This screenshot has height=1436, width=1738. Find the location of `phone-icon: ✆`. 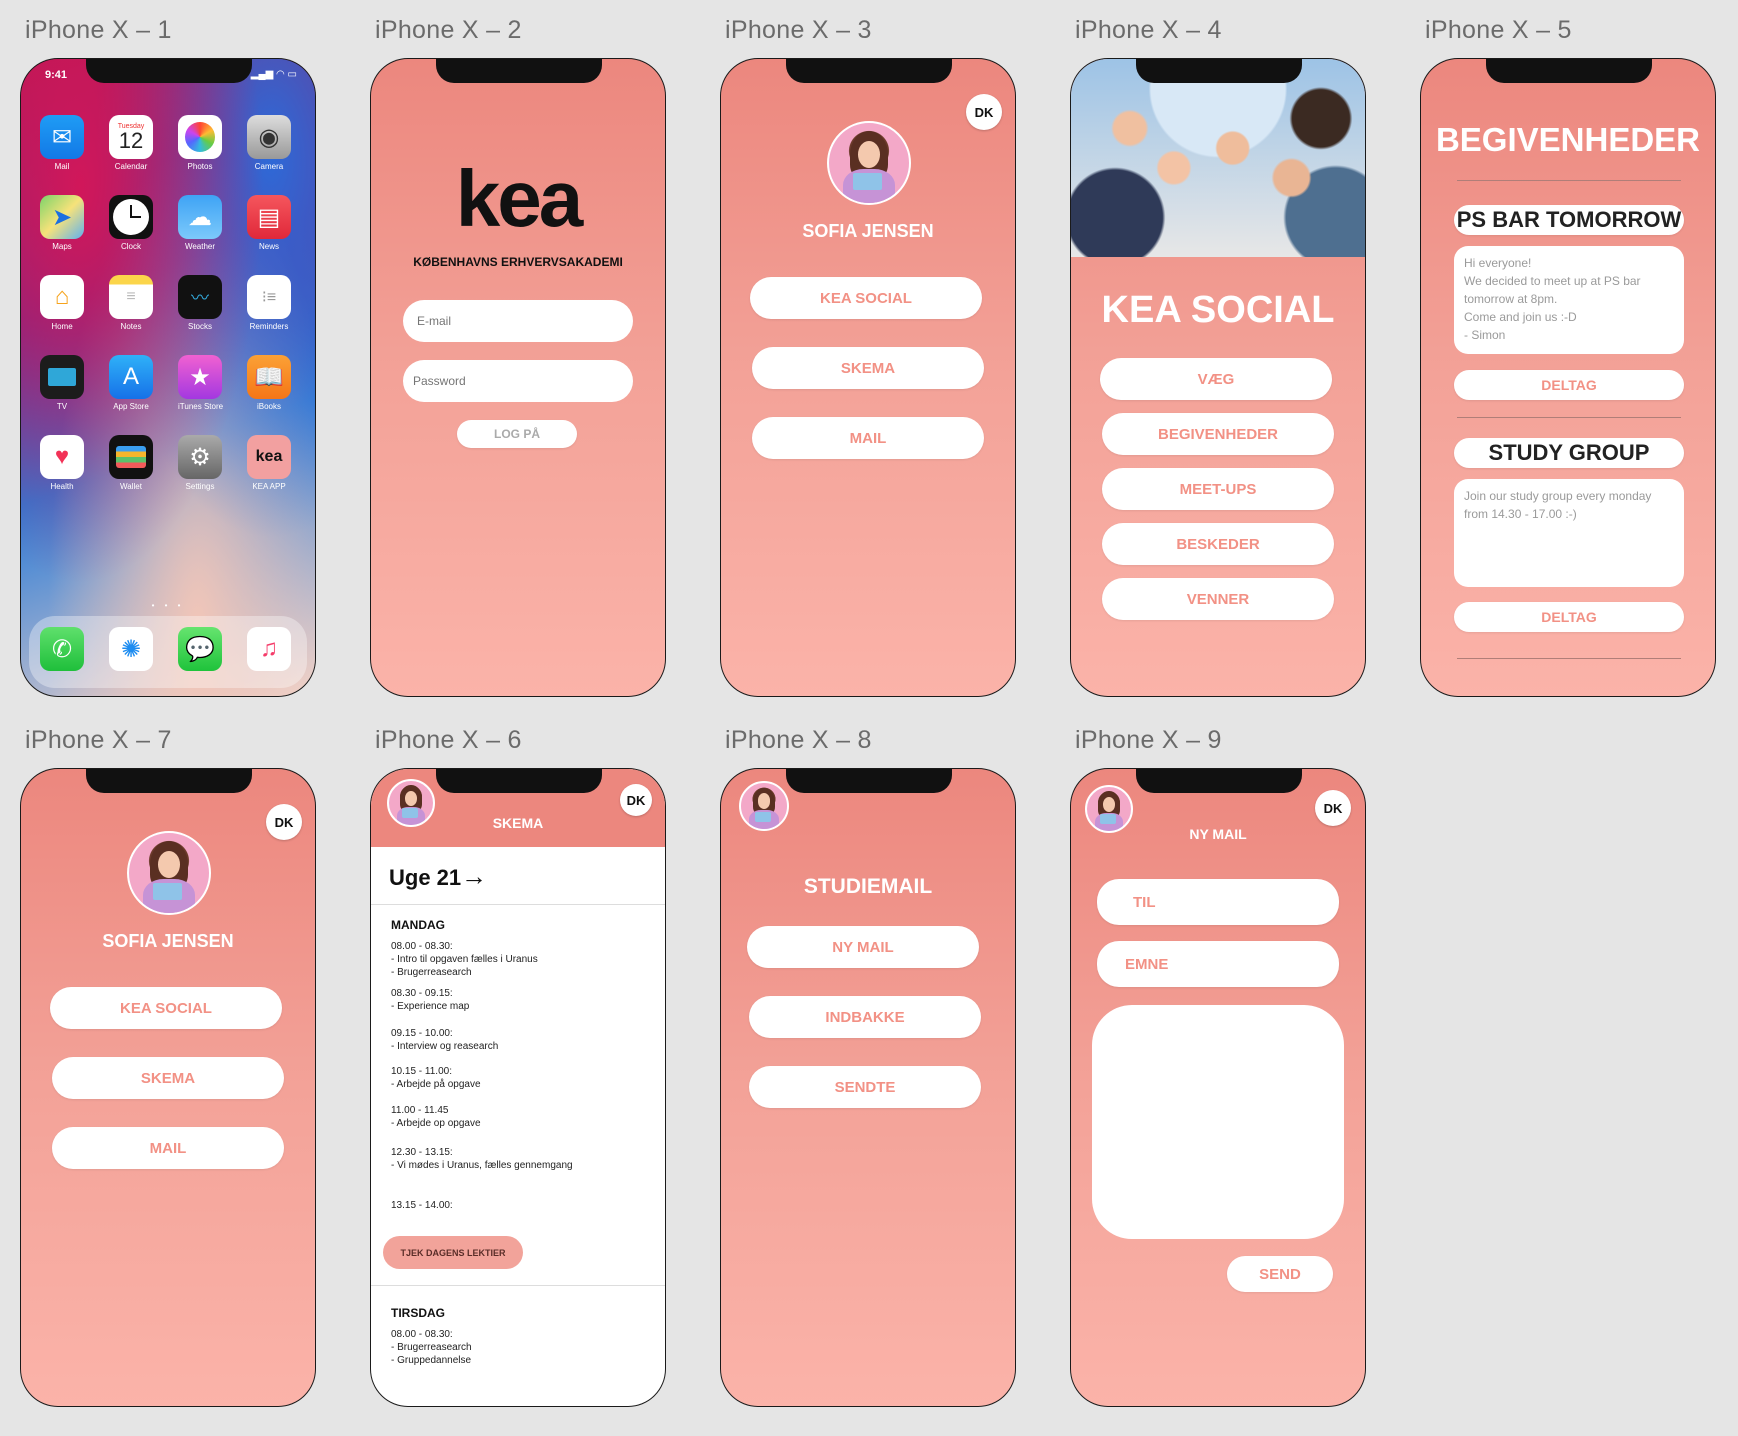

phone-icon: ✆ is located at coordinates (62, 649).